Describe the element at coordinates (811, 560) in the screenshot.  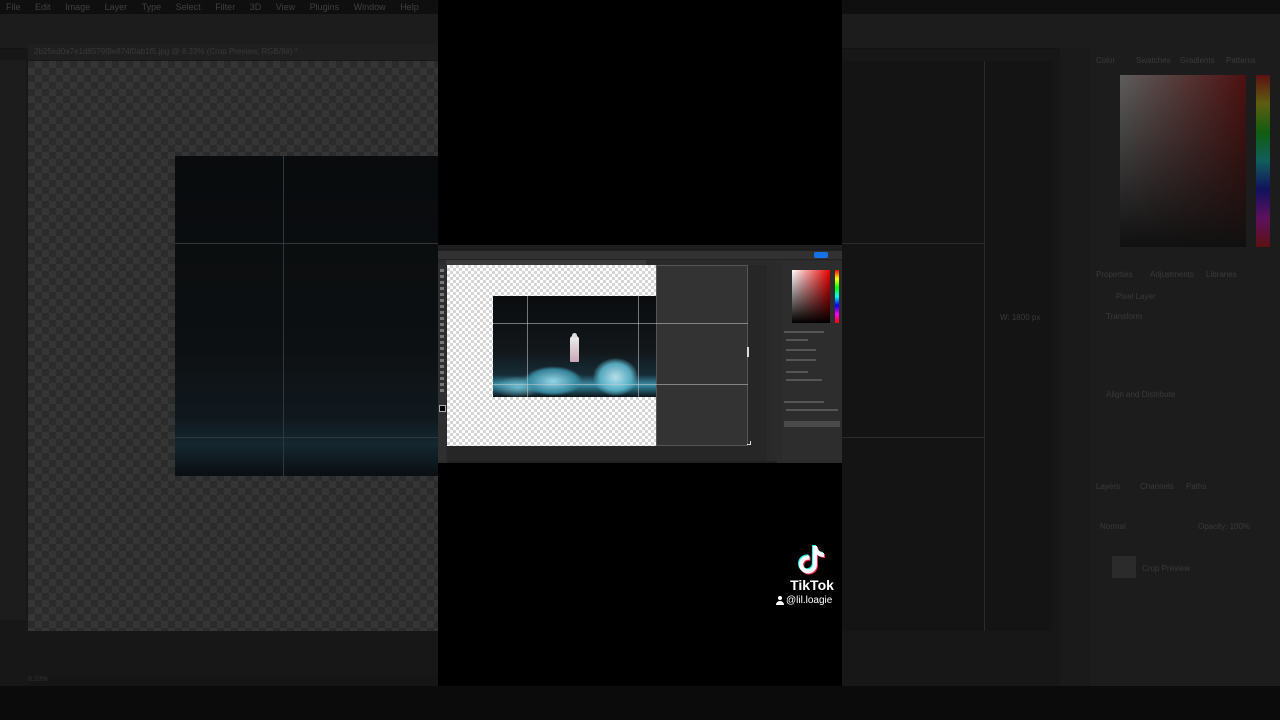
I see `tiktok-logo-icon` at that location.